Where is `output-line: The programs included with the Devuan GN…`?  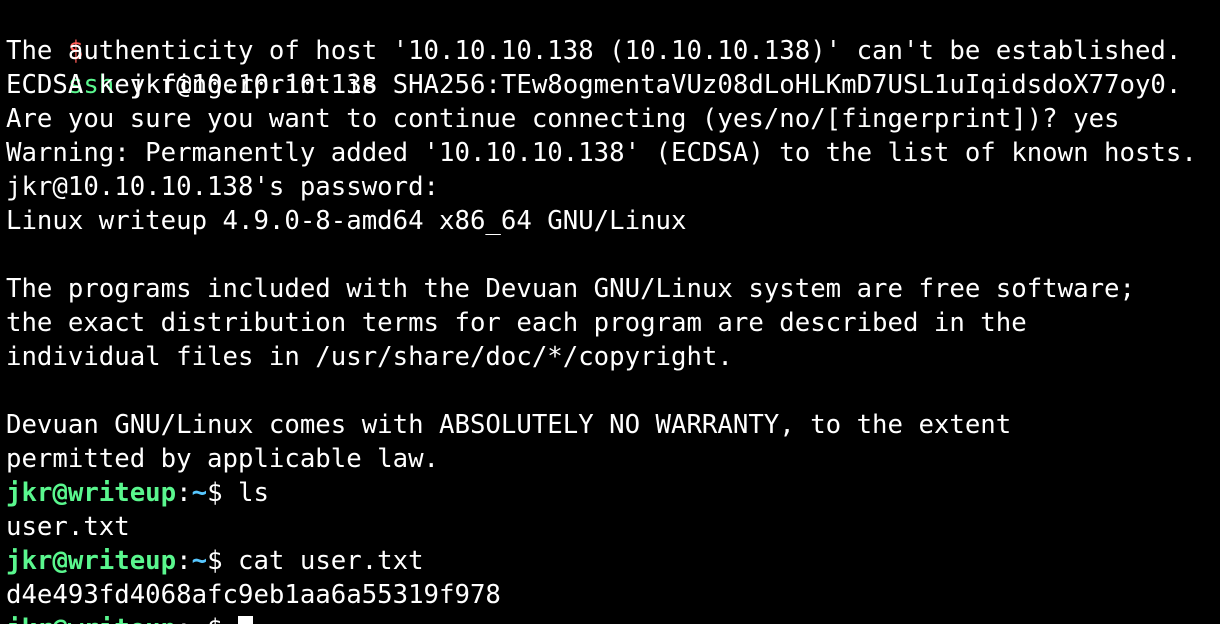
output-line: The programs included with the Devuan GN… is located at coordinates (570, 289).